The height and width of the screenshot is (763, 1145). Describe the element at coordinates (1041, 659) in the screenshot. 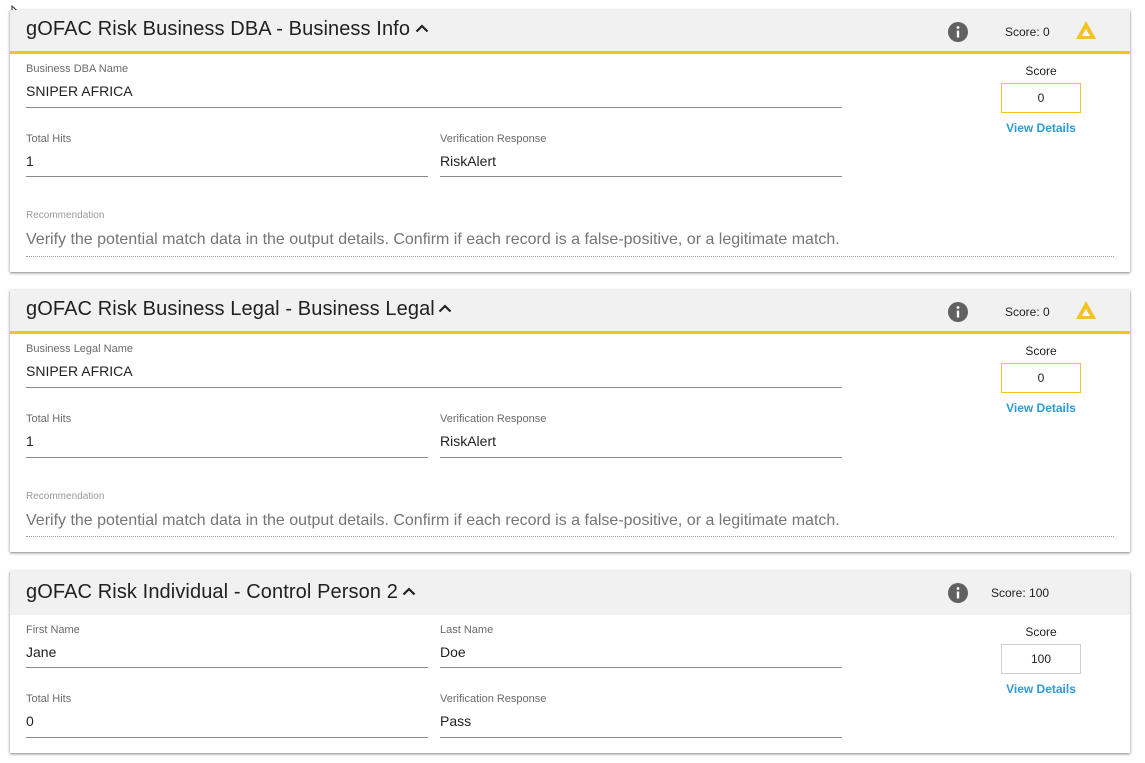

I see `score-input: 100` at that location.